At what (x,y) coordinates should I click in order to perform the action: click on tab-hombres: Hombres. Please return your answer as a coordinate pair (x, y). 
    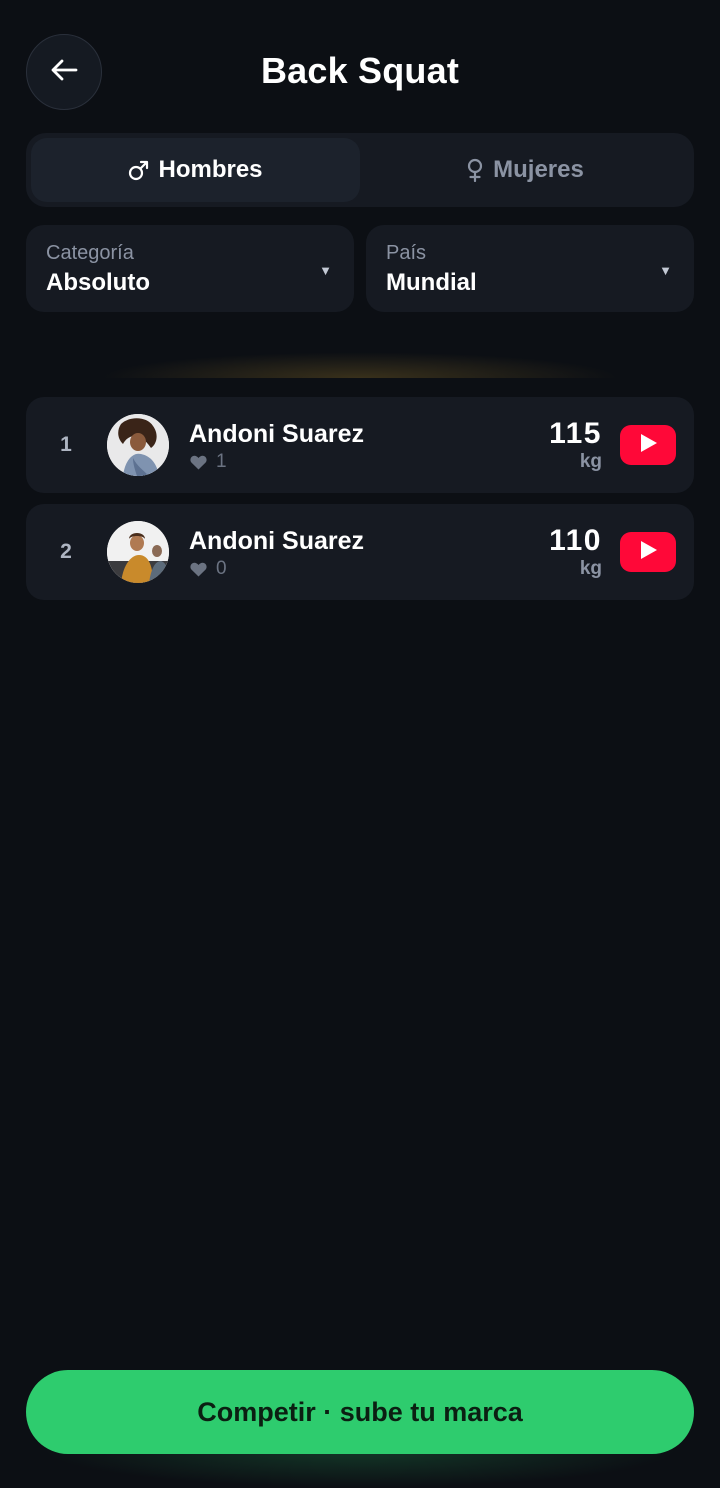
    Looking at the image, I should click on (195, 170).